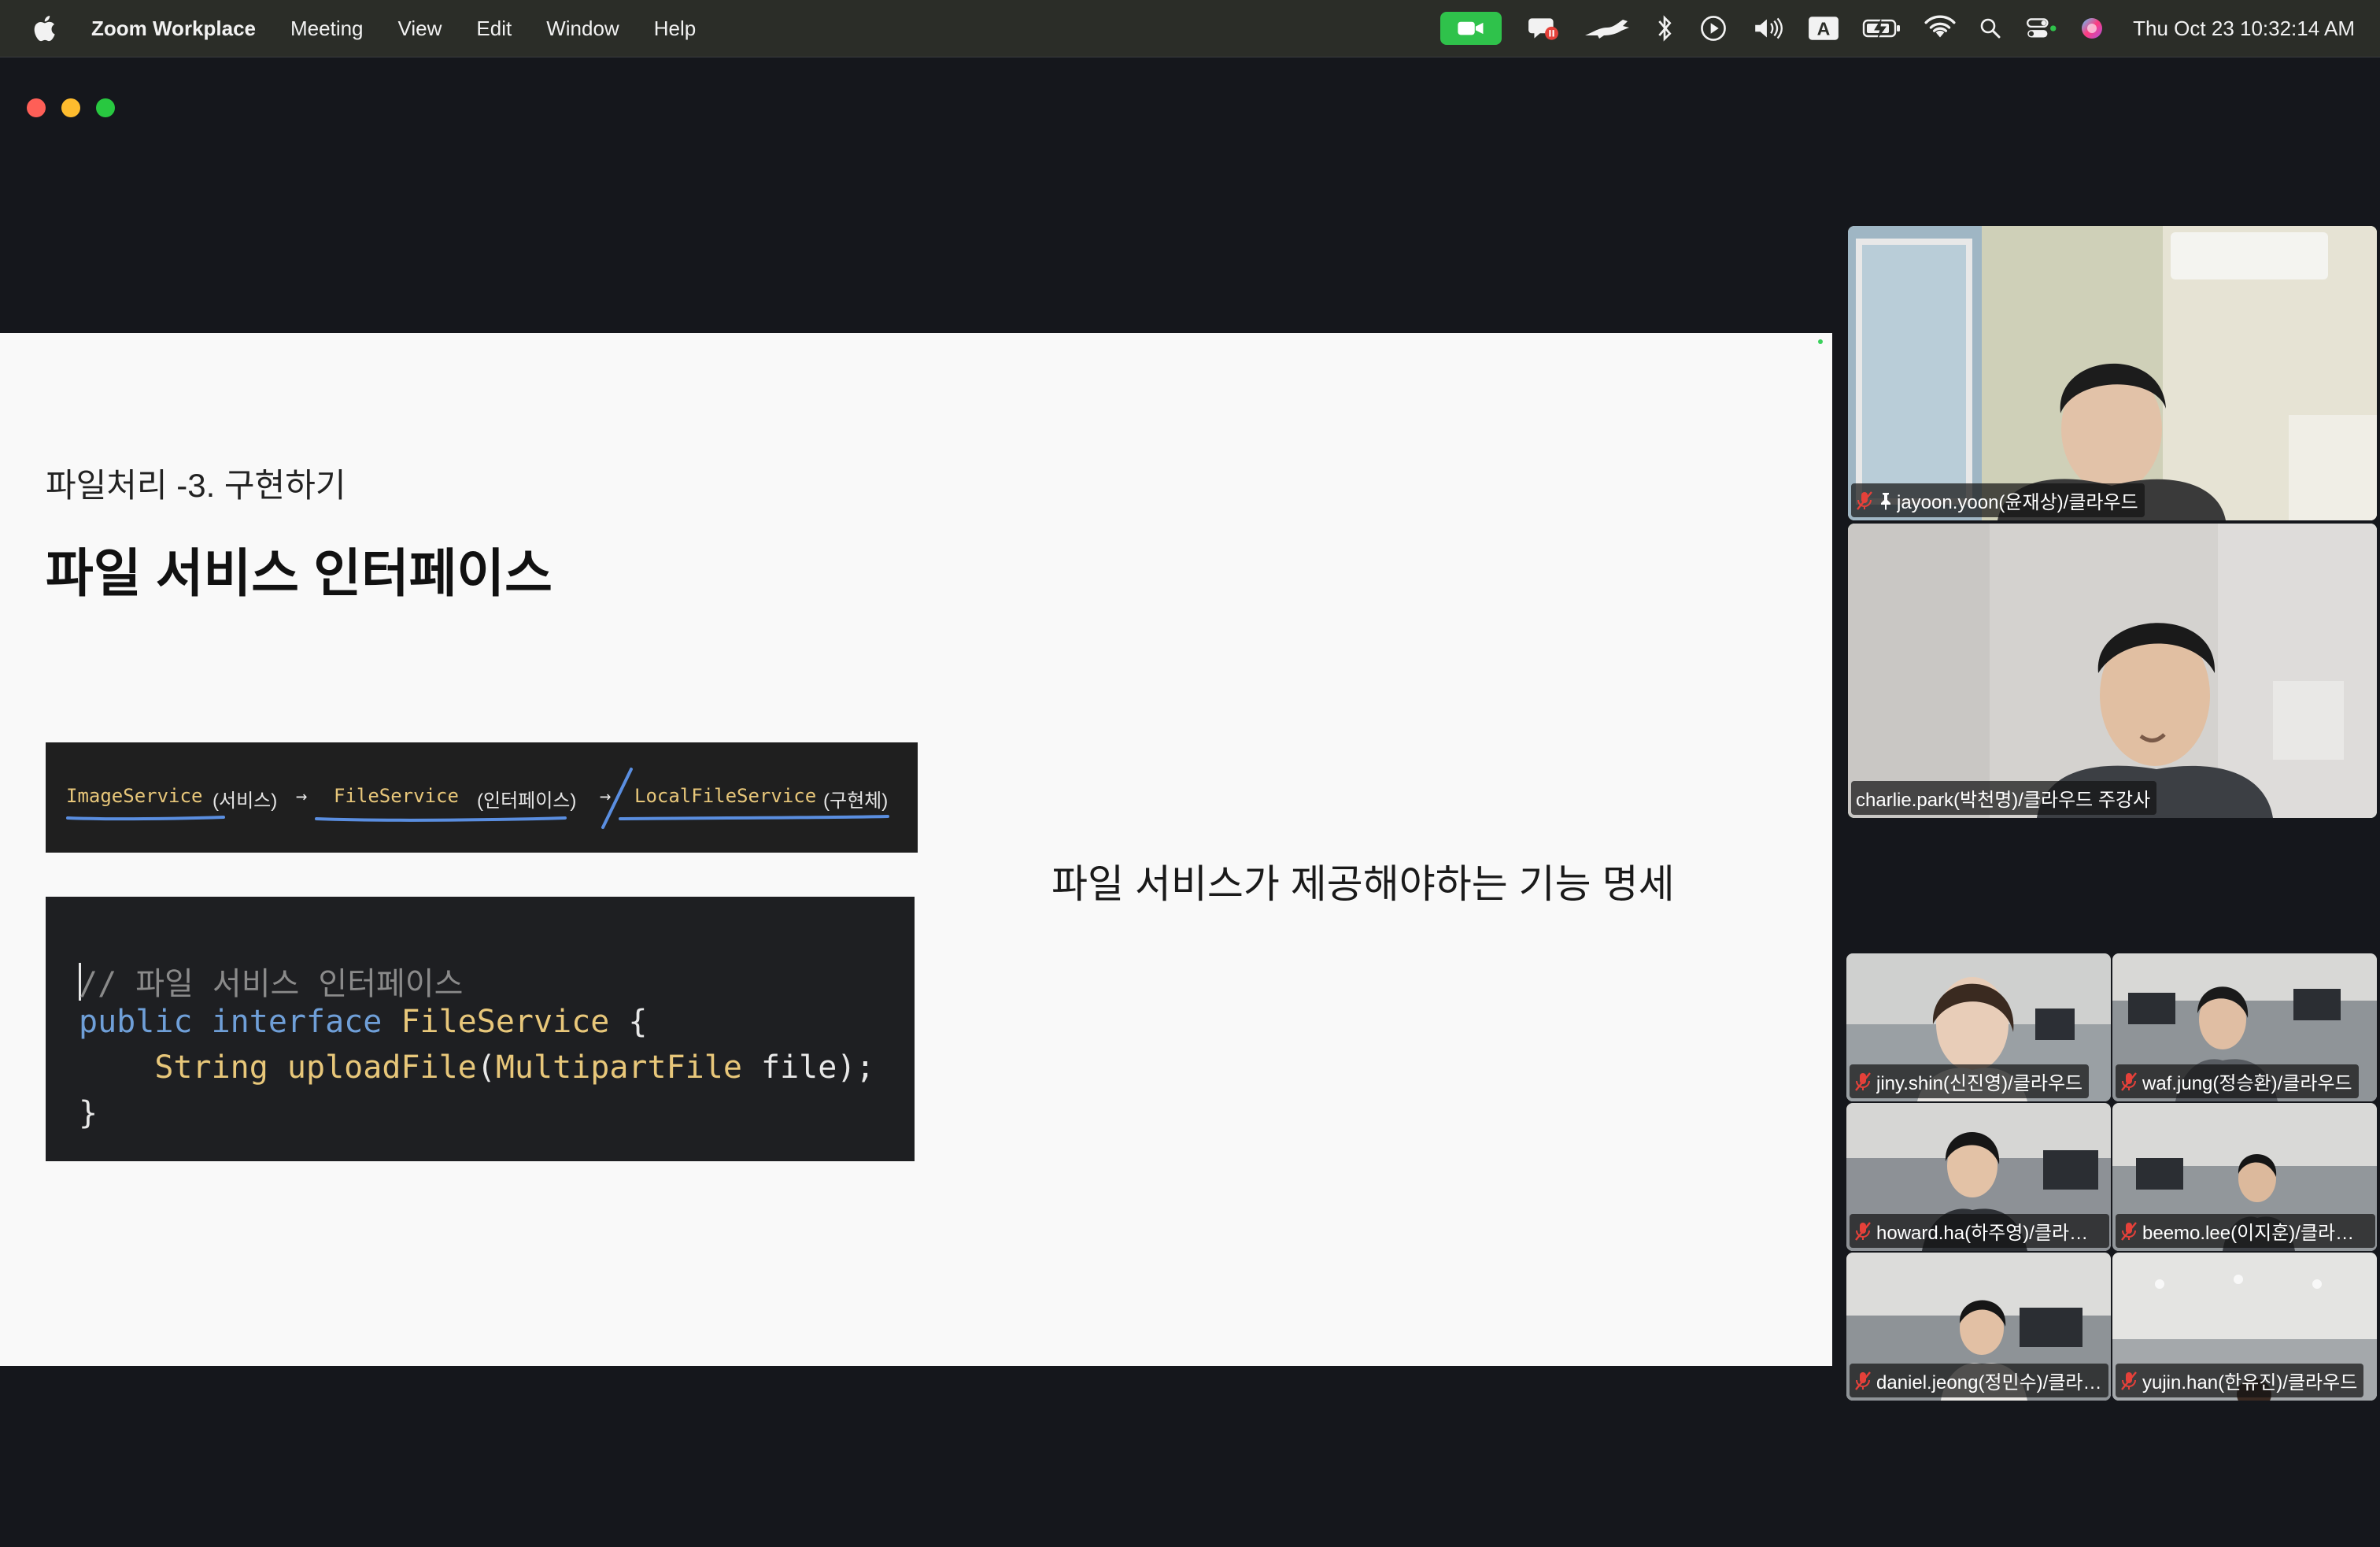 The height and width of the screenshot is (1547, 2380). What do you see at coordinates (1768, 28) in the screenshot?
I see `volume-icon` at bounding box center [1768, 28].